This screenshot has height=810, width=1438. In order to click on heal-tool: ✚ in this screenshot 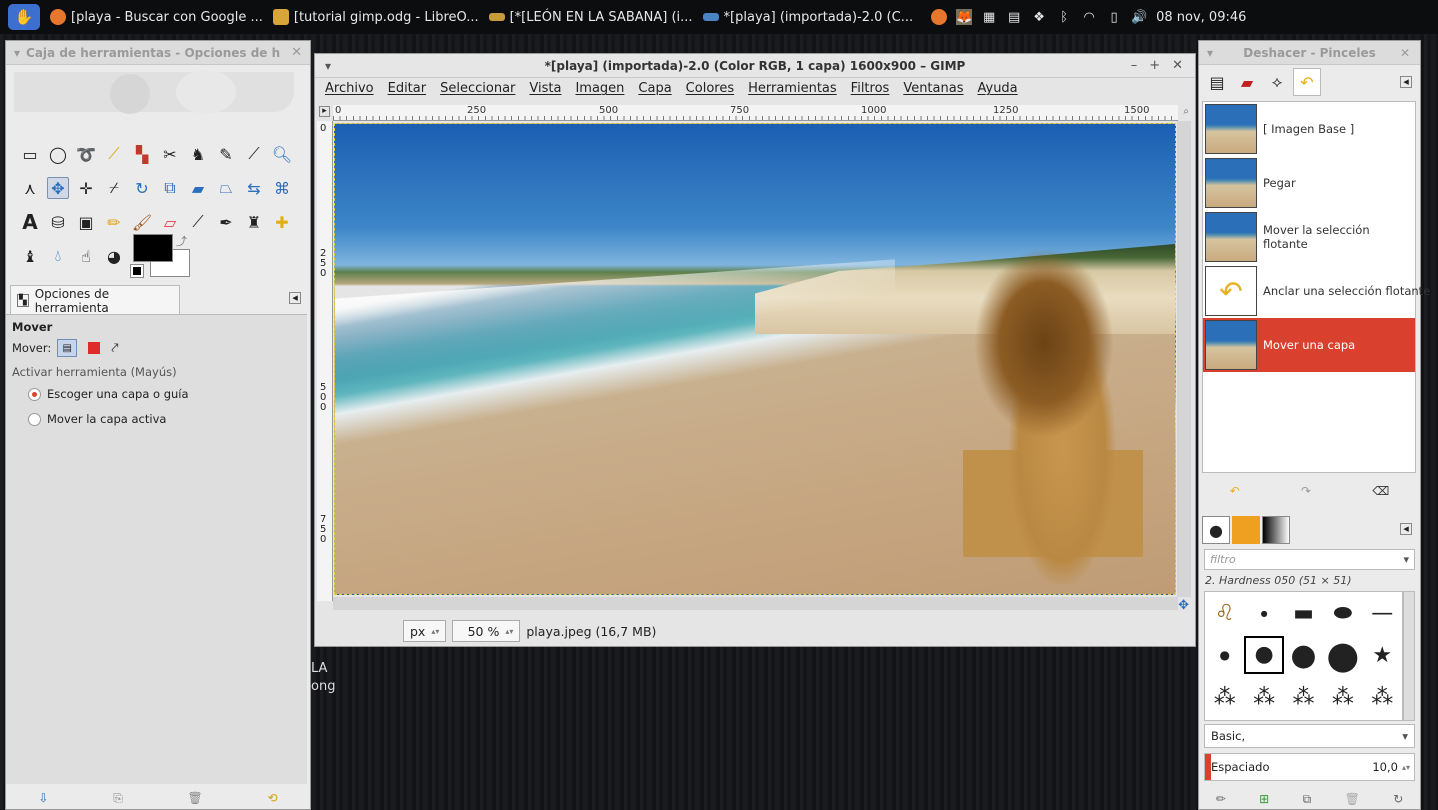, I will do `click(282, 222)`.